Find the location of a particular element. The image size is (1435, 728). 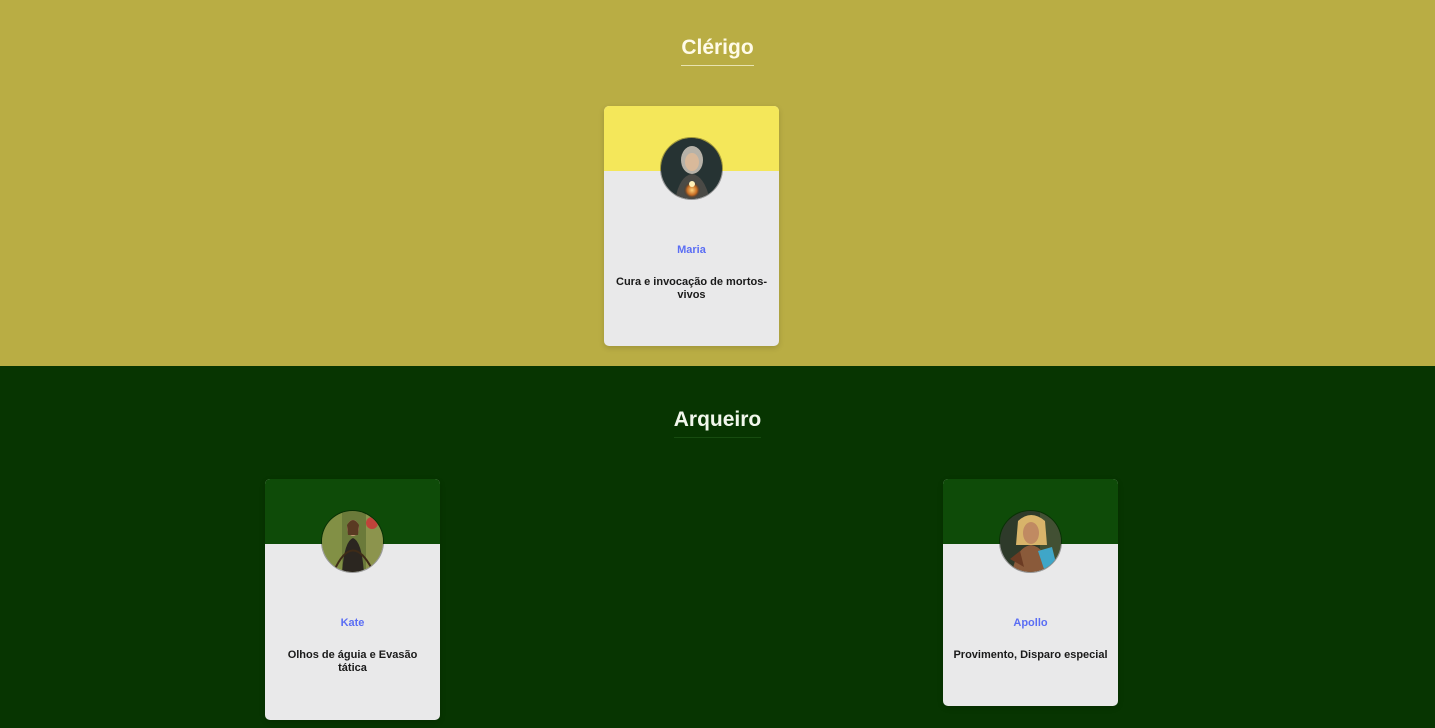

character-description: Provimento, Disparo especial is located at coordinates (1030, 655).